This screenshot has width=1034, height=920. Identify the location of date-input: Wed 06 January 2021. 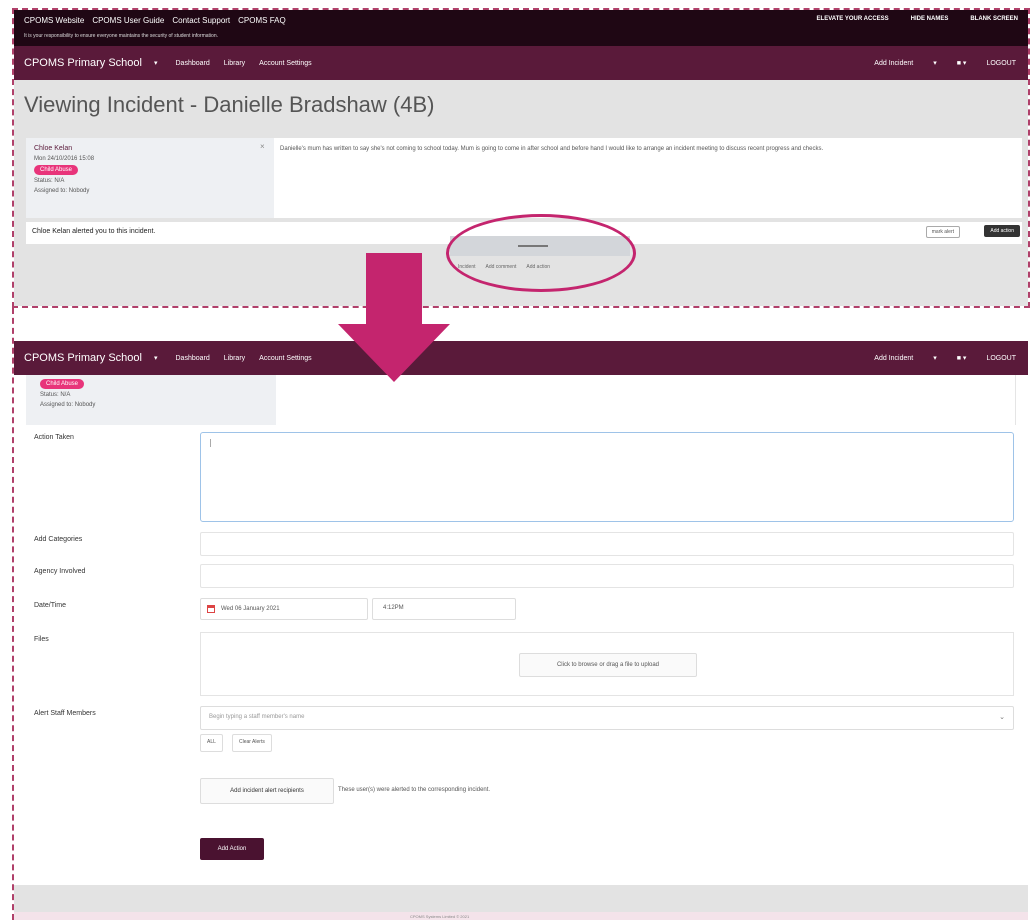
(284, 609).